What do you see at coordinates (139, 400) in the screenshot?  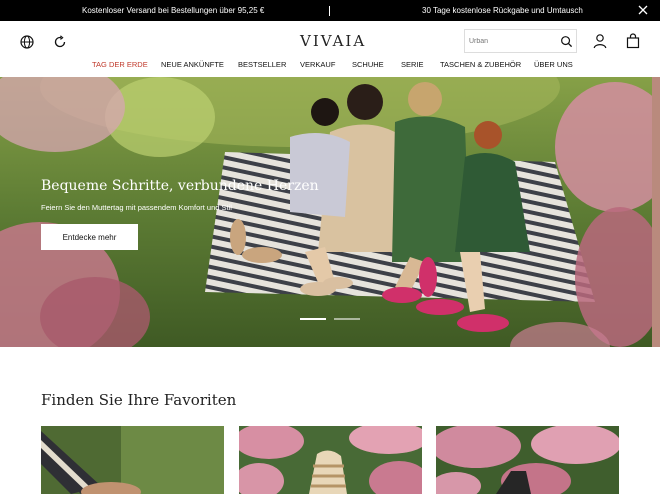 I see `favorites-heading: Finden Sie Ihre Favoriten` at bounding box center [139, 400].